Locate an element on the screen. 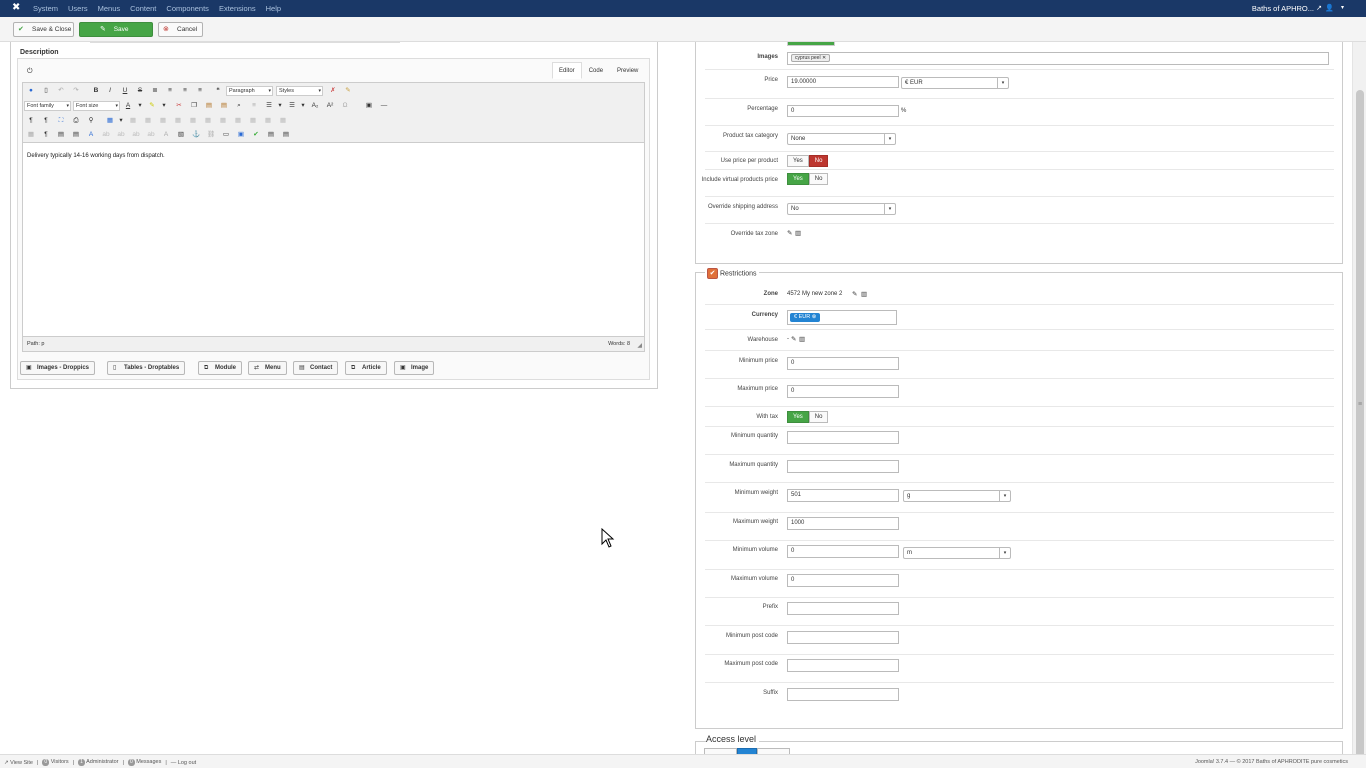 This screenshot has width=1366, height=768. max-weight-input: 1000 is located at coordinates (843, 523).